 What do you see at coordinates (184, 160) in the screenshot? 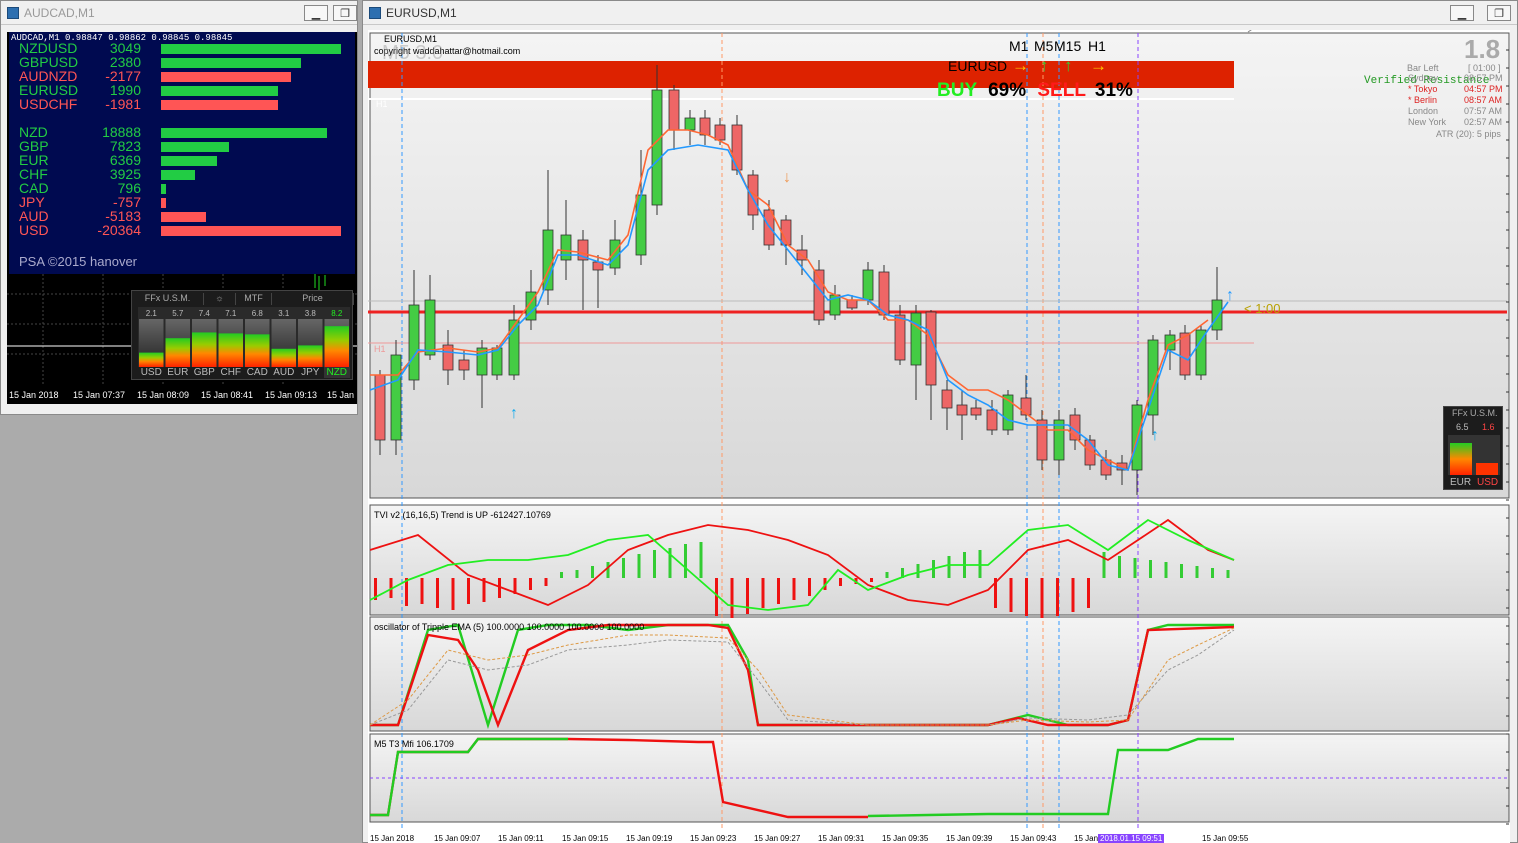
I see `currency-row-eur: EUR 6369` at bounding box center [184, 160].